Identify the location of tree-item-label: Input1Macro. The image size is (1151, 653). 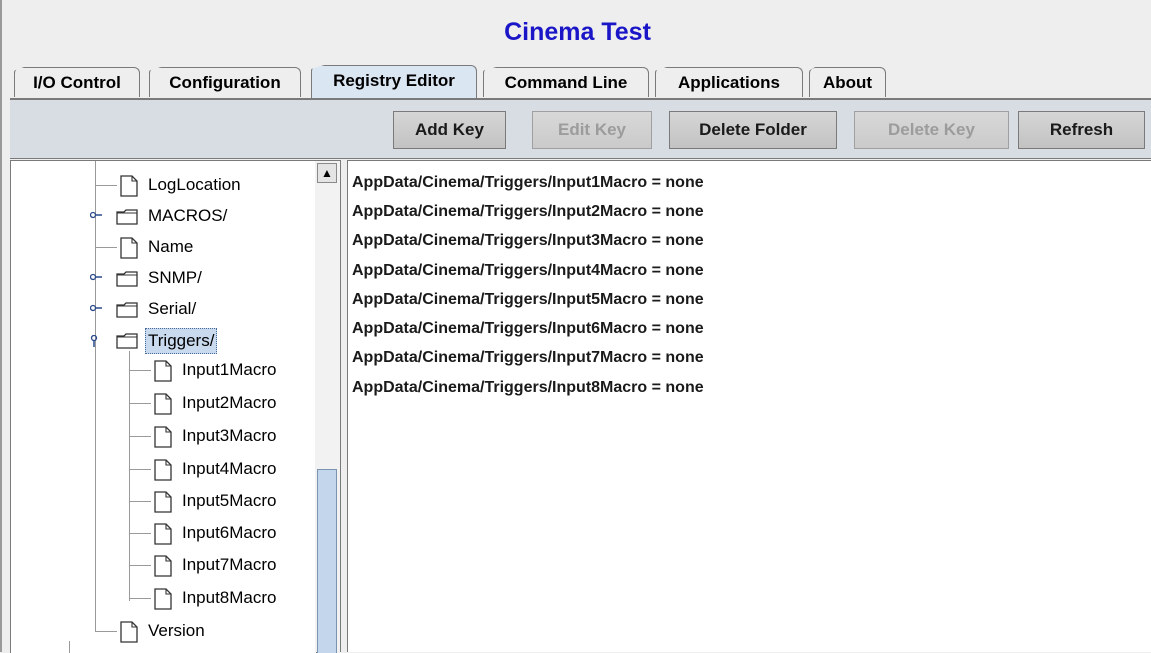
(229, 369).